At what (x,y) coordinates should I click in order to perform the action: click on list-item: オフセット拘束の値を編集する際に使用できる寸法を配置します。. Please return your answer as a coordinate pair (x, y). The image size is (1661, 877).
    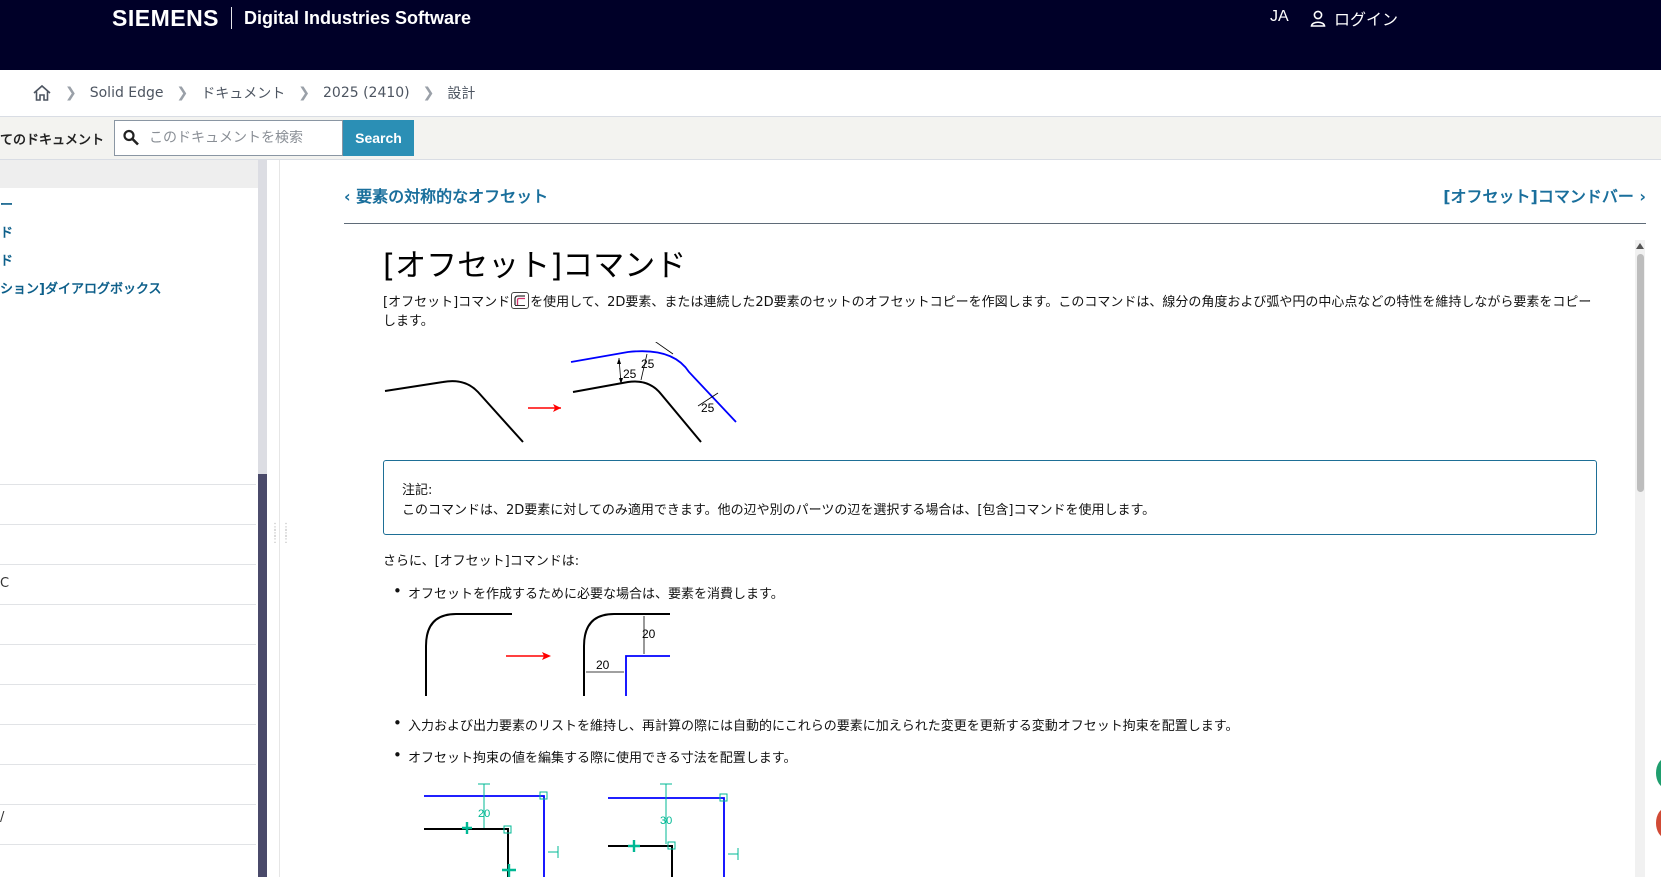
    Looking at the image, I should click on (594, 756).